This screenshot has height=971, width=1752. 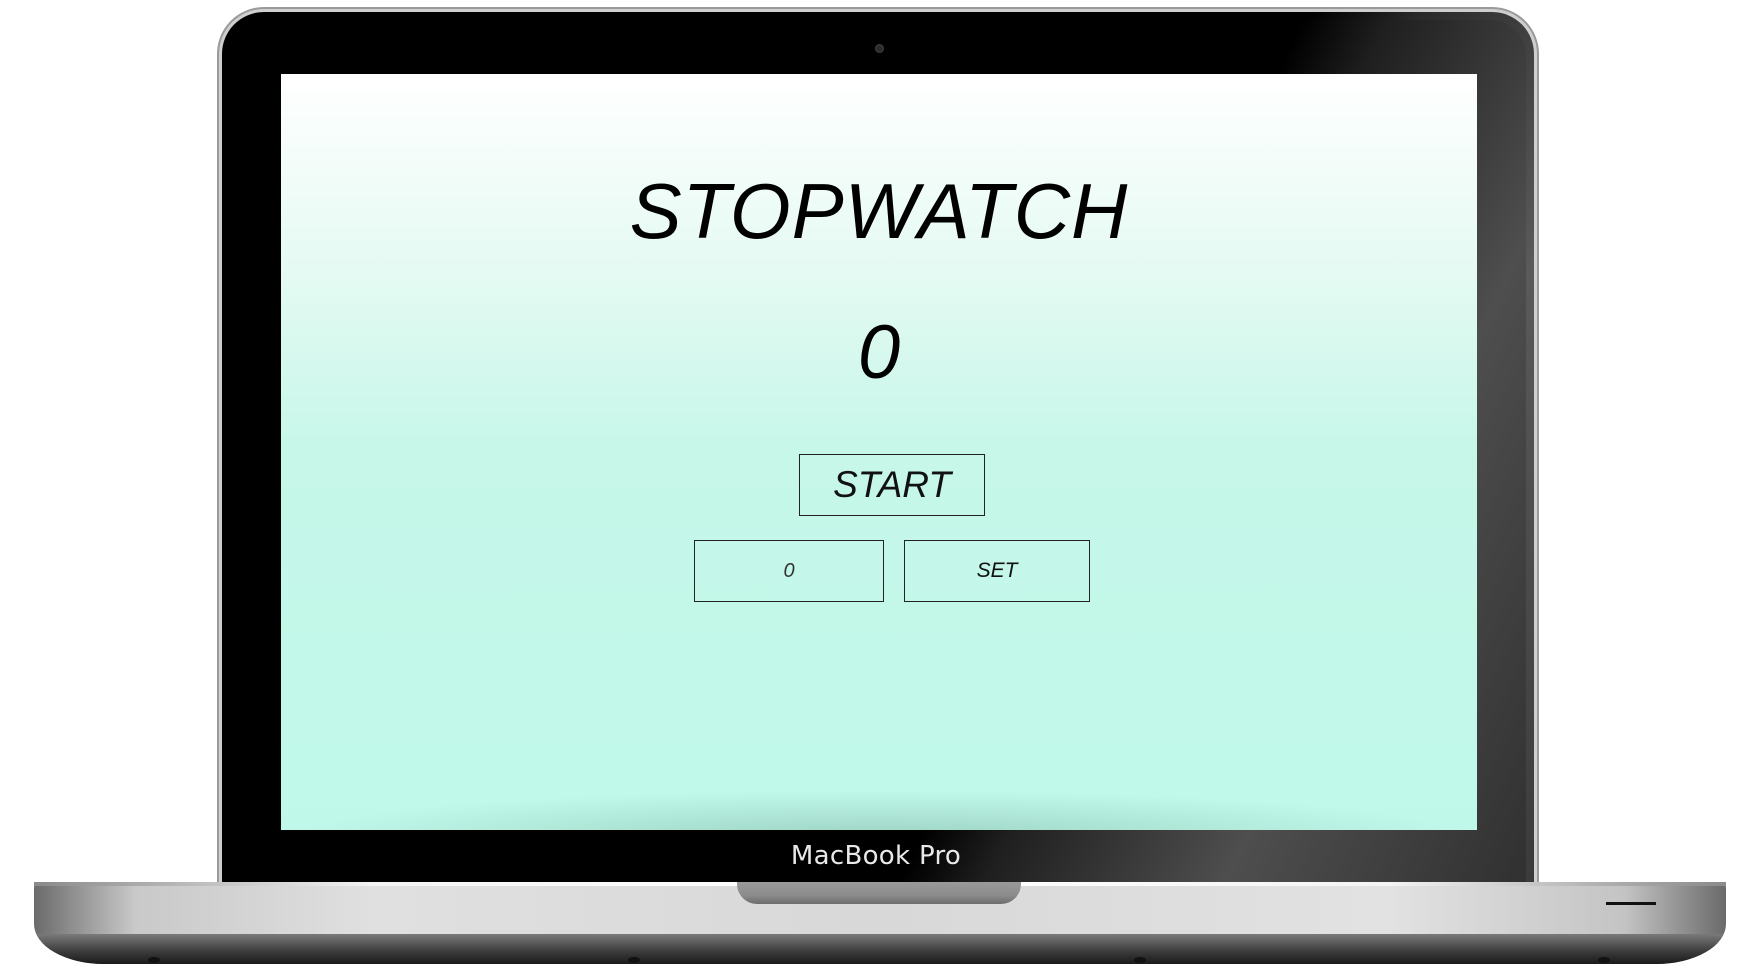 What do you see at coordinates (879, 352) in the screenshot?
I see `timer-display: 0` at bounding box center [879, 352].